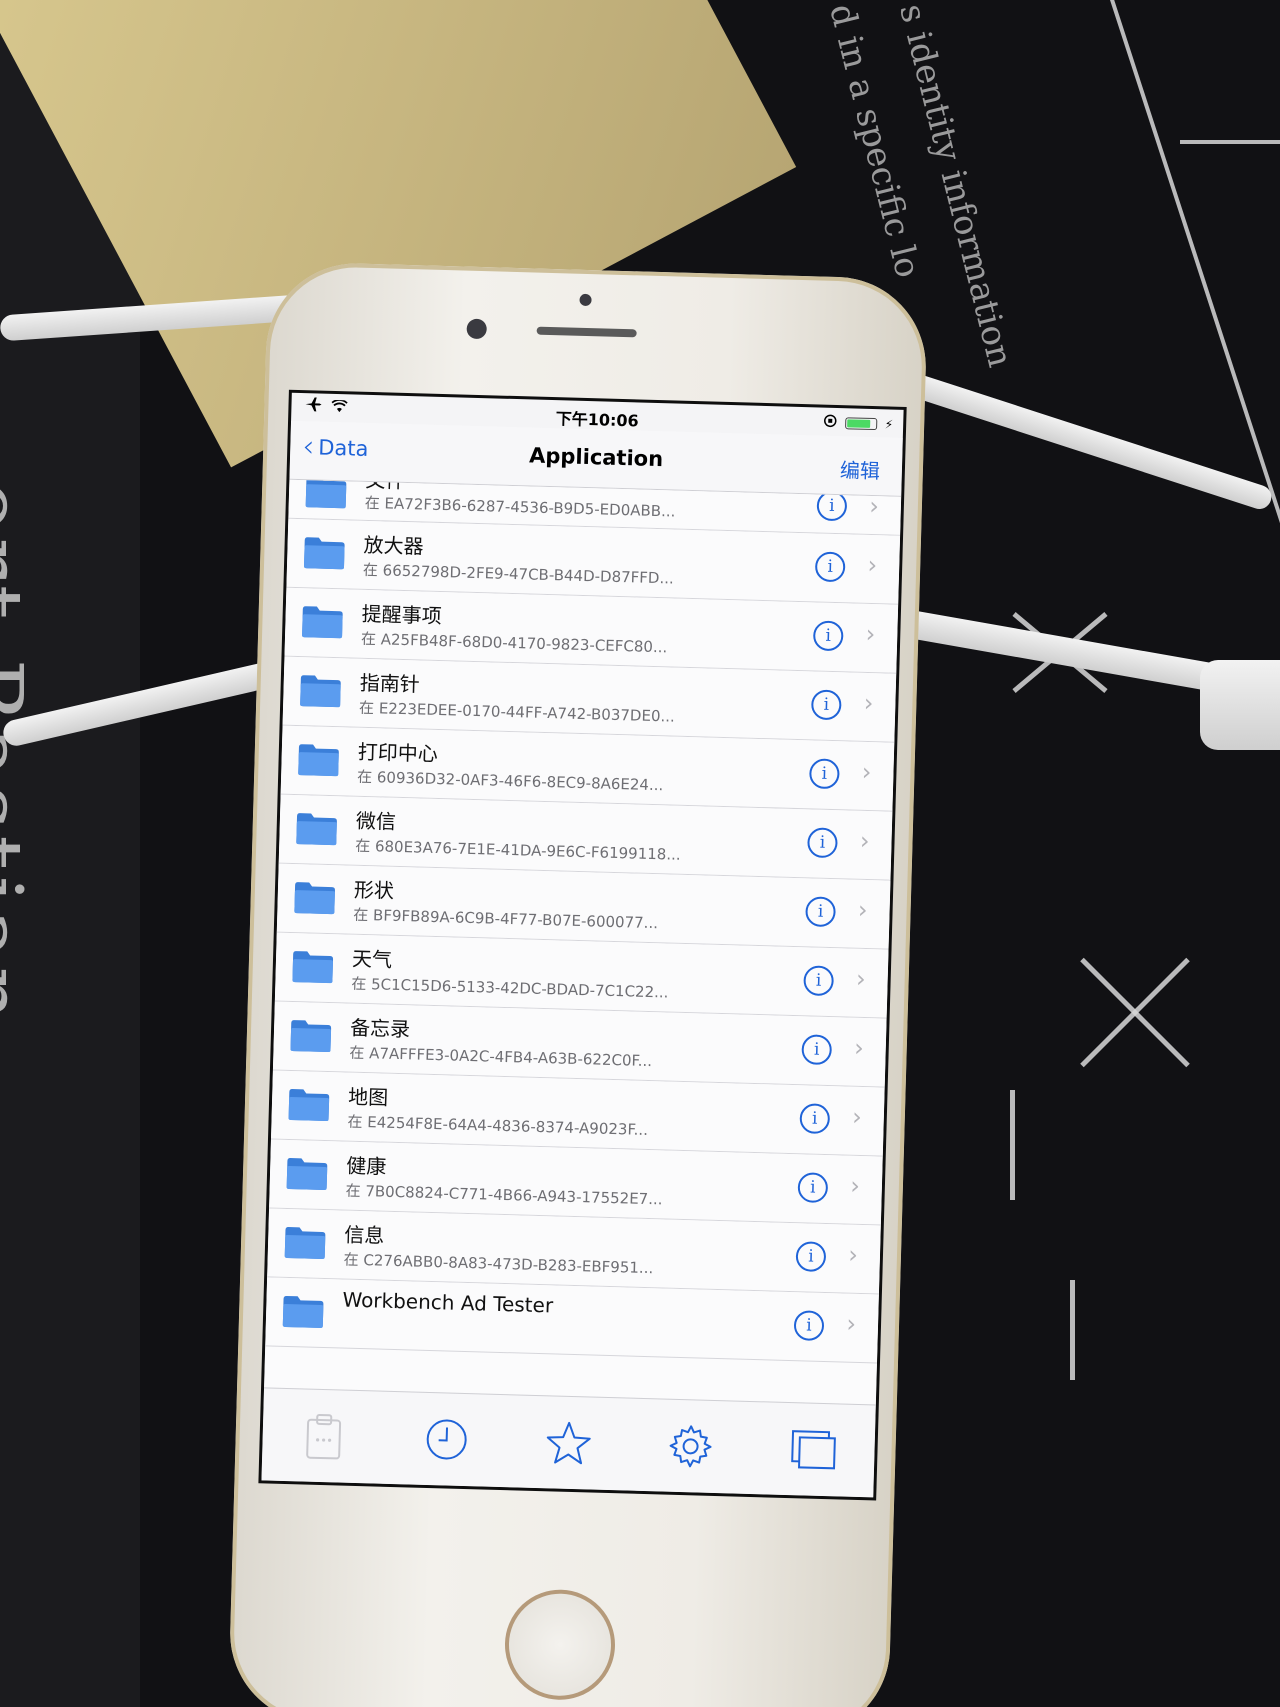 Image resolution: width=1280 pixels, height=1707 pixels. I want to click on list-item-title: 形状, so click(374, 890).